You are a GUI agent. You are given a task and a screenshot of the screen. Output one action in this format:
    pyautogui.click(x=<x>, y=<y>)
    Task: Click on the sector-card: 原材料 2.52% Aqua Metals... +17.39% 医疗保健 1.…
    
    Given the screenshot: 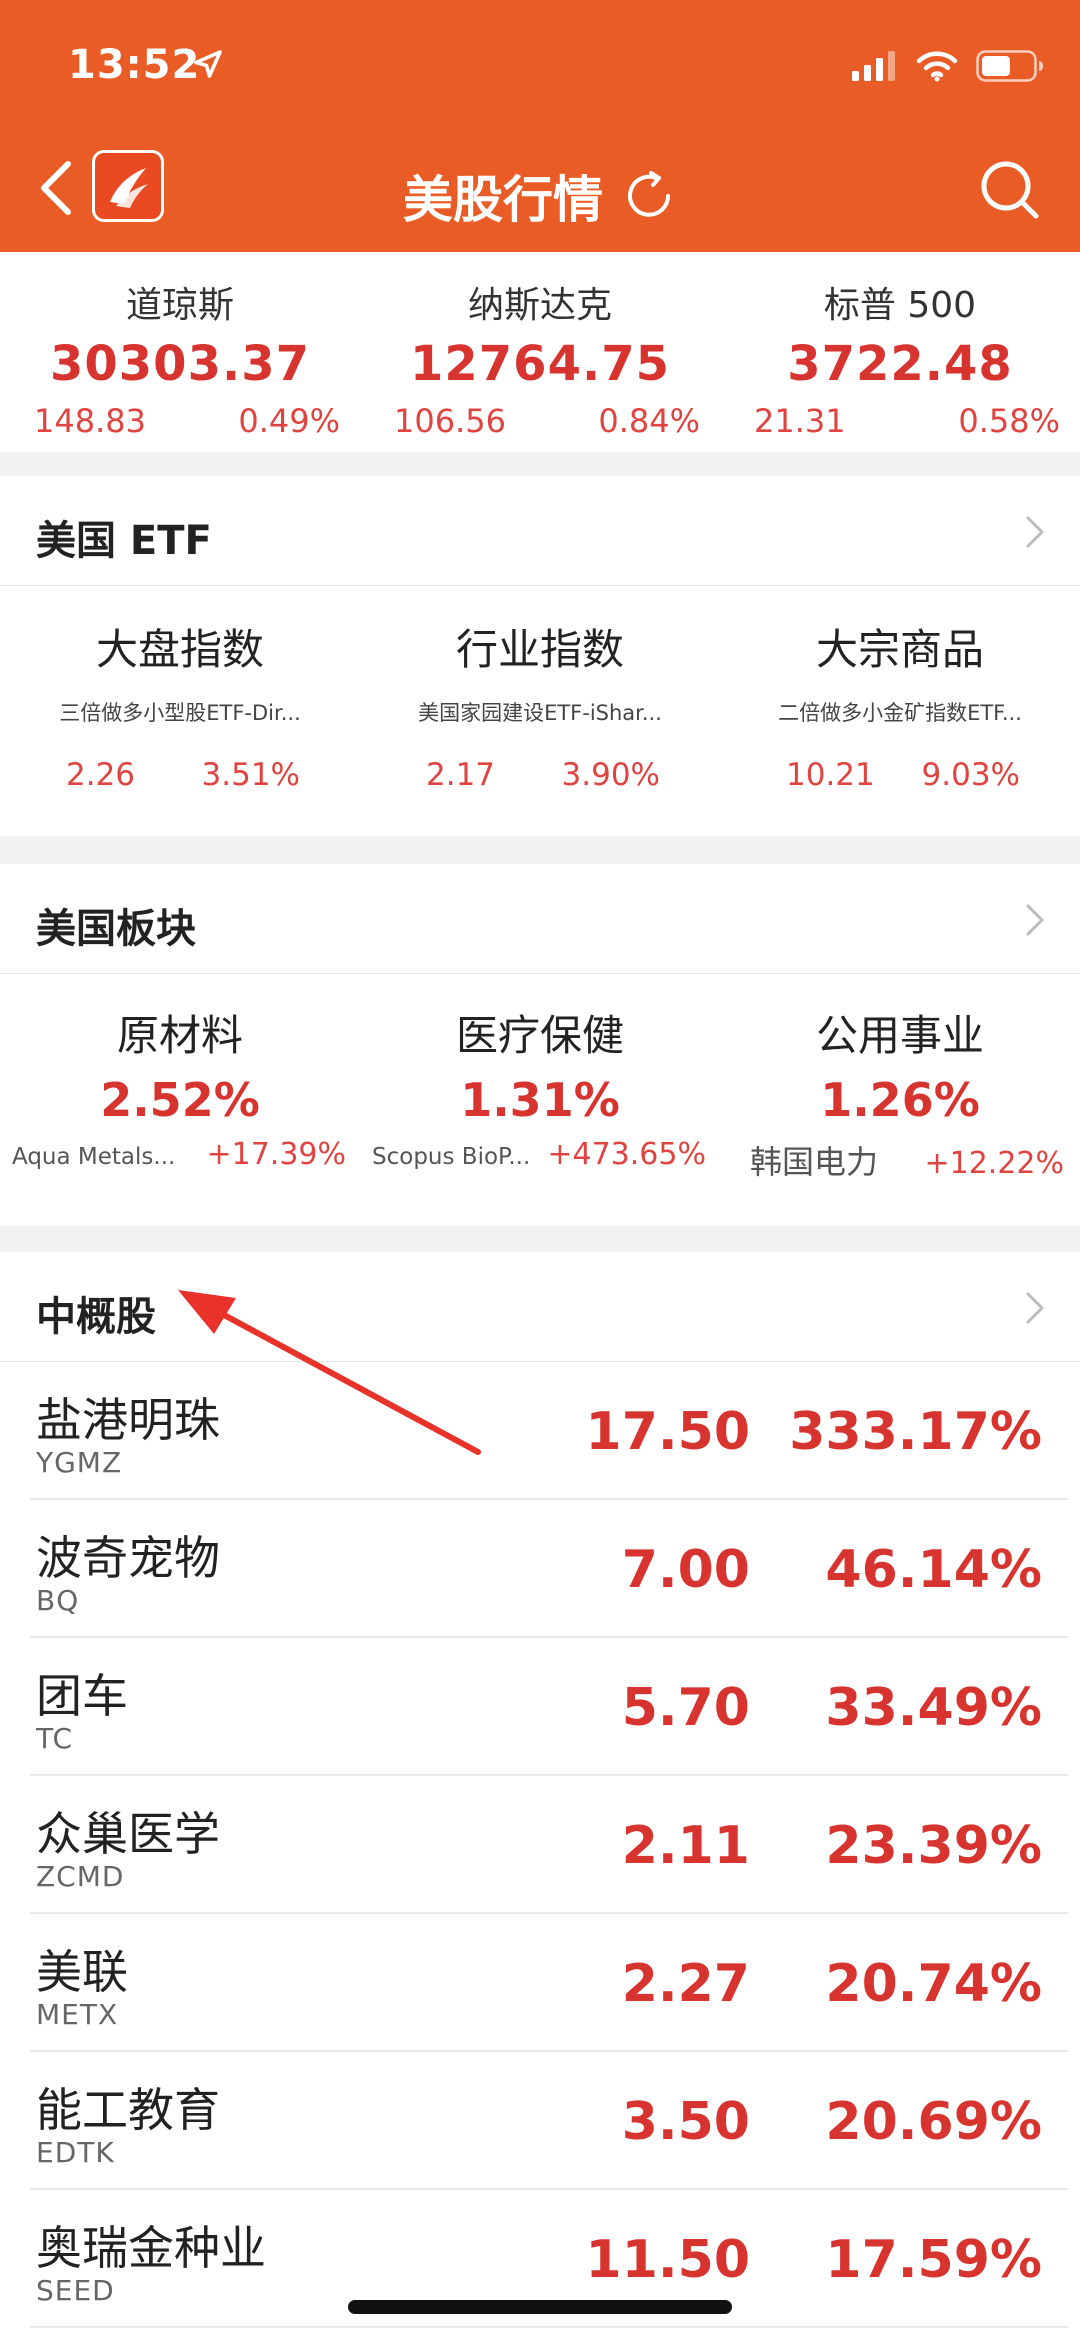 What is the action you would take?
    pyautogui.click(x=540, y=1100)
    